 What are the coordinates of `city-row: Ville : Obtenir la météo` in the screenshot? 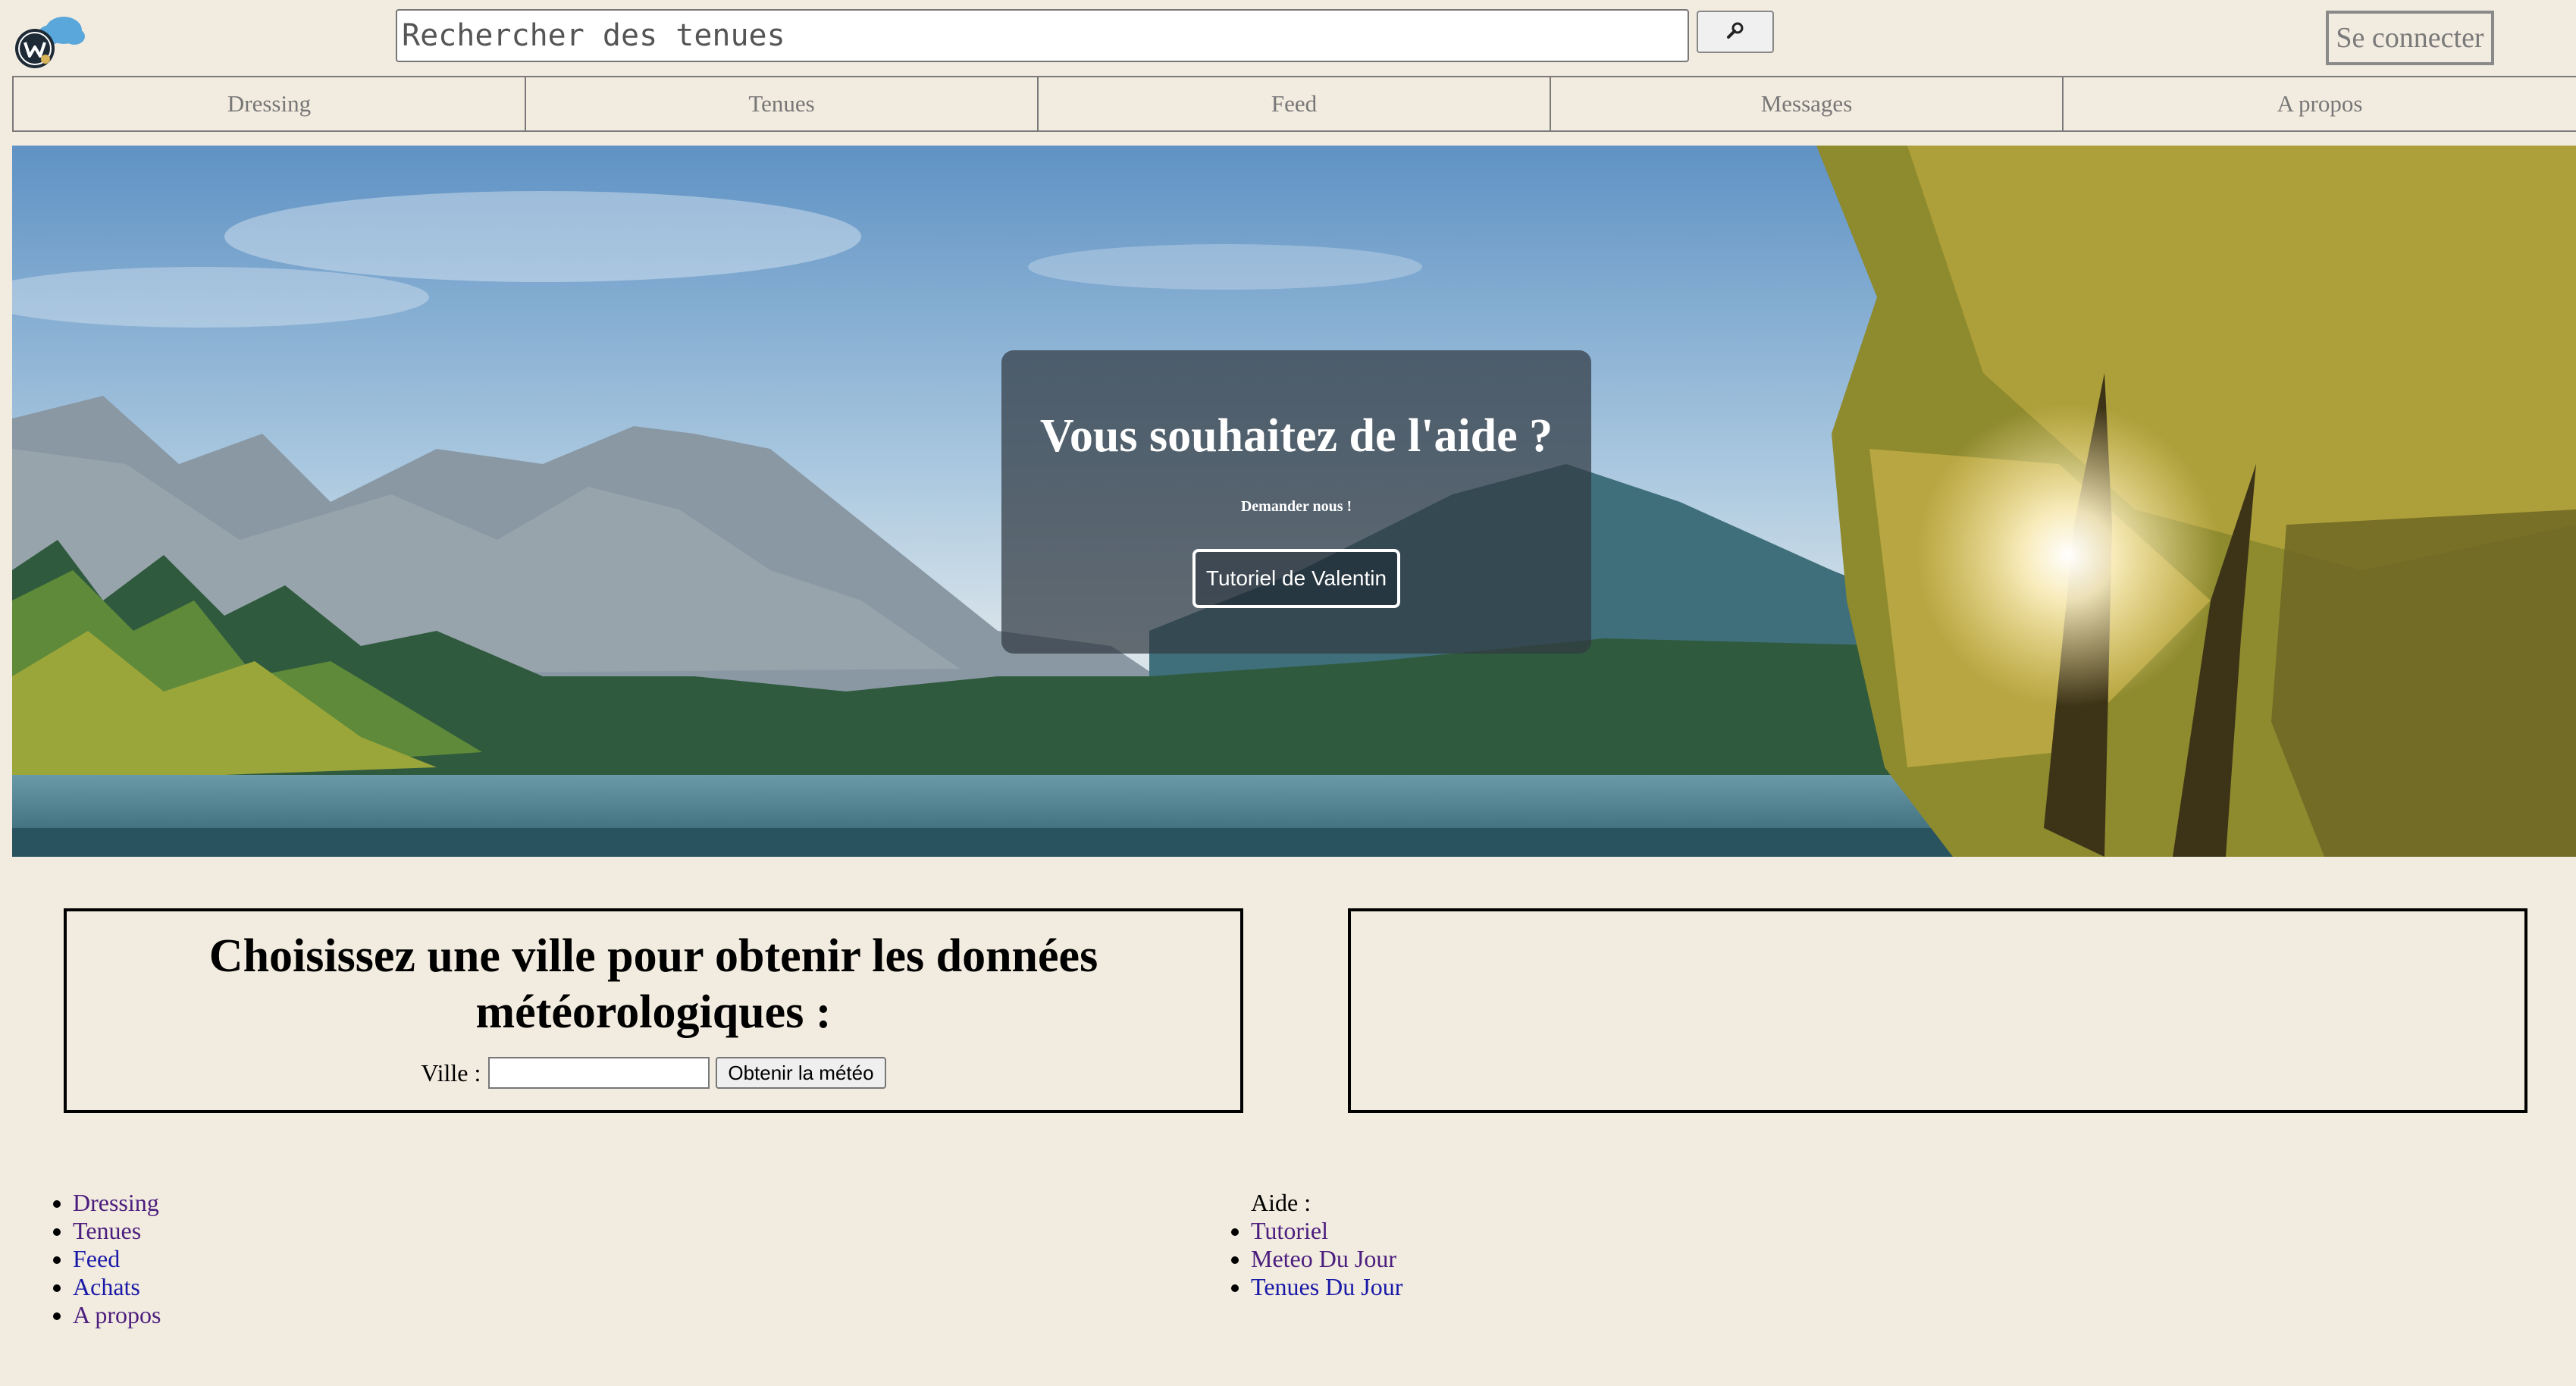 It's located at (653, 1073).